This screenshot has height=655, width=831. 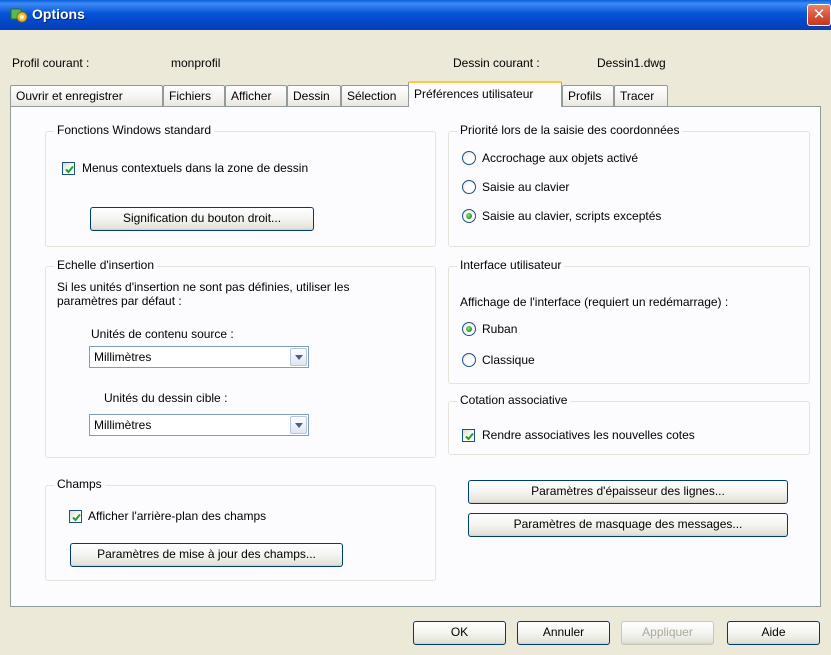 What do you see at coordinates (51, 63) in the screenshot?
I see `current-profile-label: Profil courant :` at bounding box center [51, 63].